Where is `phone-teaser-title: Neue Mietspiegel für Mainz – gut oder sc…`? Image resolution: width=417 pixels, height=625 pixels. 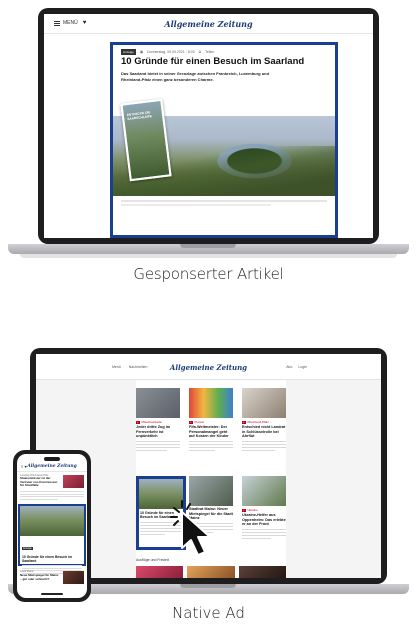
phone-teaser-title: Neue Mietspiegel für Mainz – gut oder sc… is located at coordinates (40, 577).